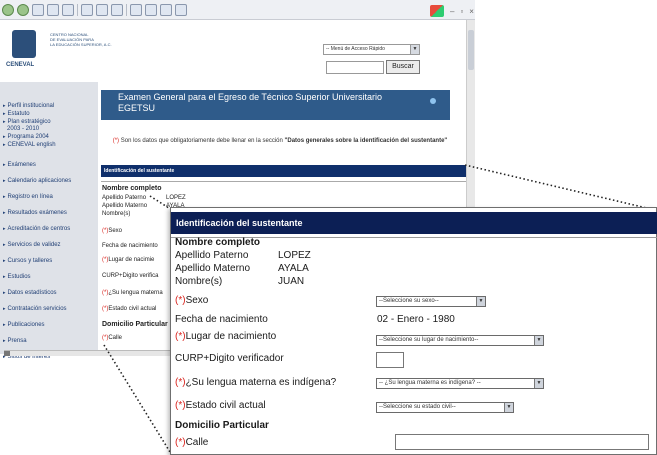 This screenshot has width=657, height=455. What do you see at coordinates (293, 268) in the screenshot?
I see `zoom-apellido-materno-value: AYALA` at bounding box center [293, 268].